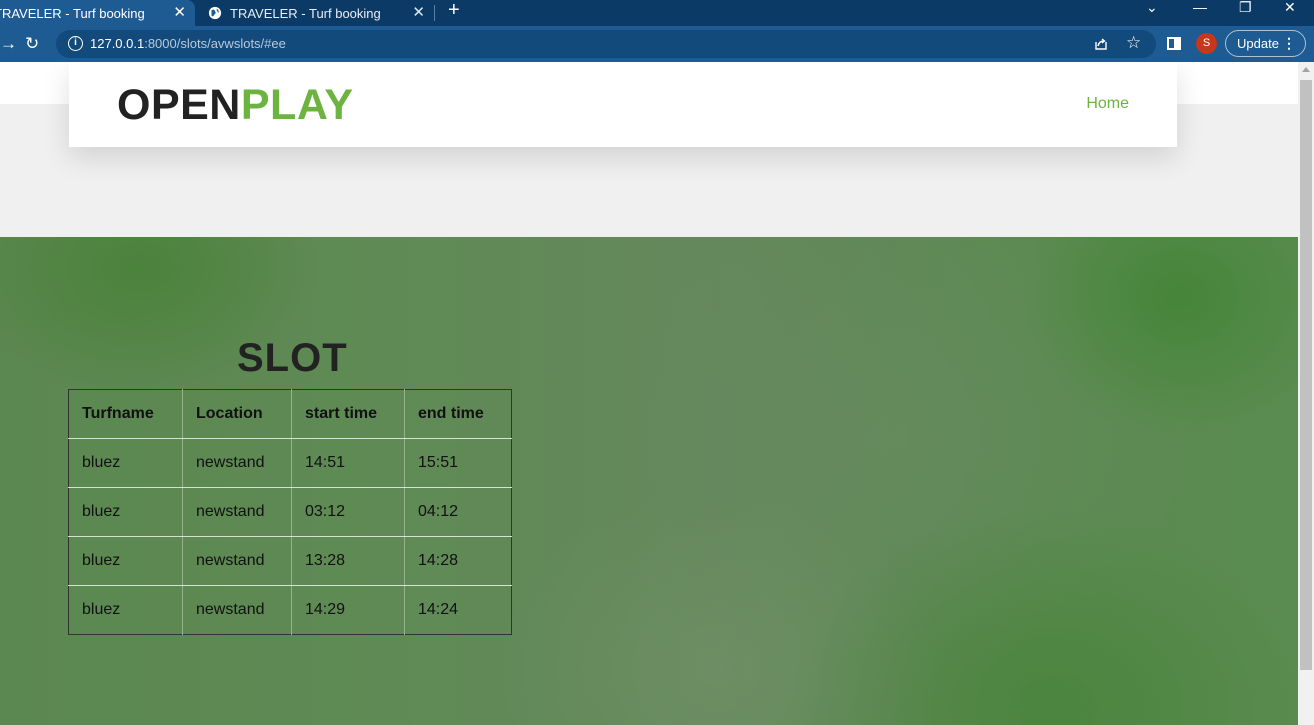 This screenshot has width=1314, height=725. Describe the element at coordinates (348, 463) in the screenshot. I see `cell-start-time: 14:51` at that location.